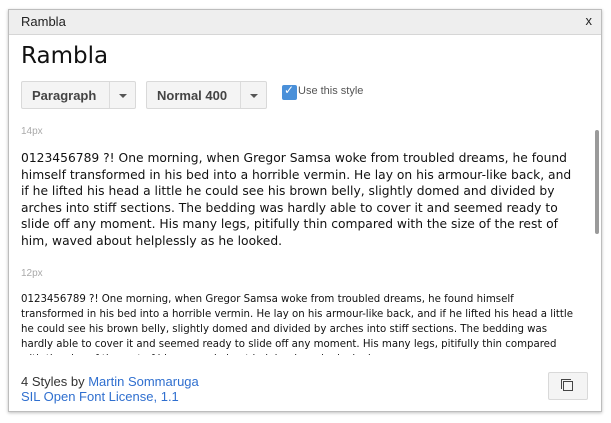  I want to click on font-name-heading: Rambla, so click(65, 56).